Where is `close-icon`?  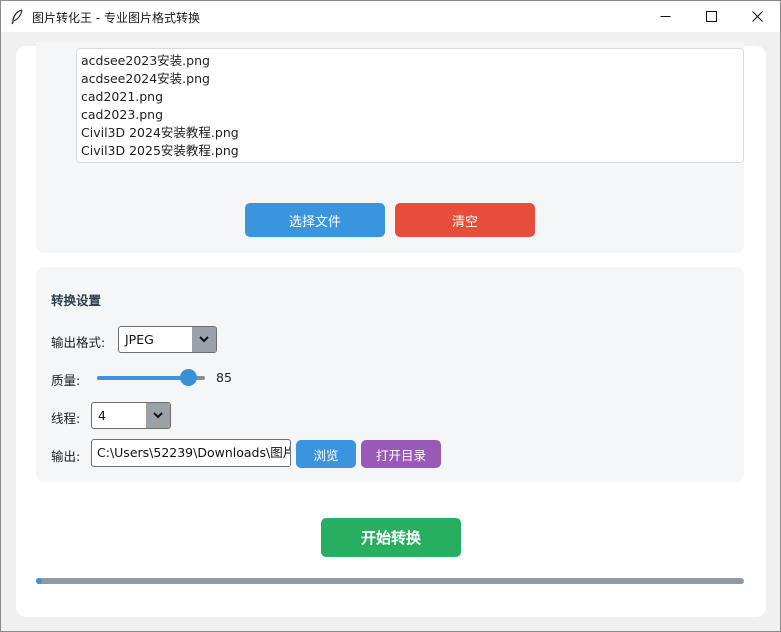
close-icon is located at coordinates (757, 16).